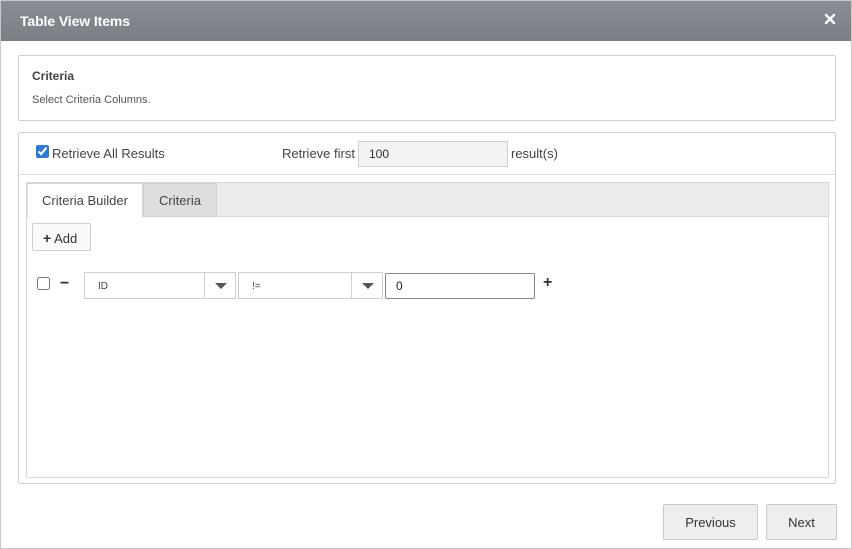  Describe the element at coordinates (547, 283) in the screenshot. I see `add-row-icon: +` at that location.